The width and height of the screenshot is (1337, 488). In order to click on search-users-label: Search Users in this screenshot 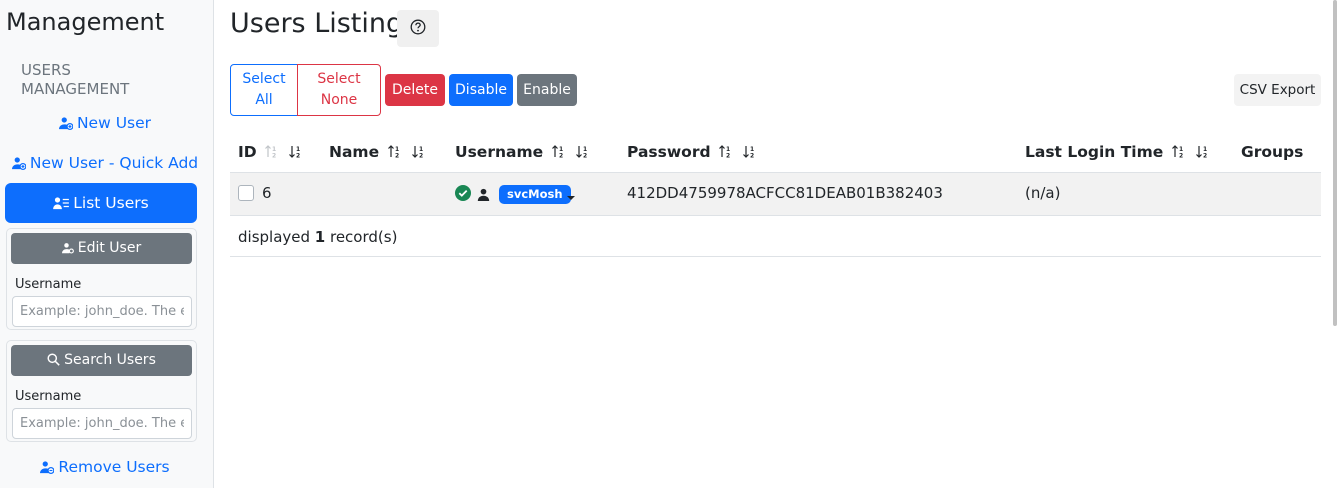, I will do `click(110, 360)`.